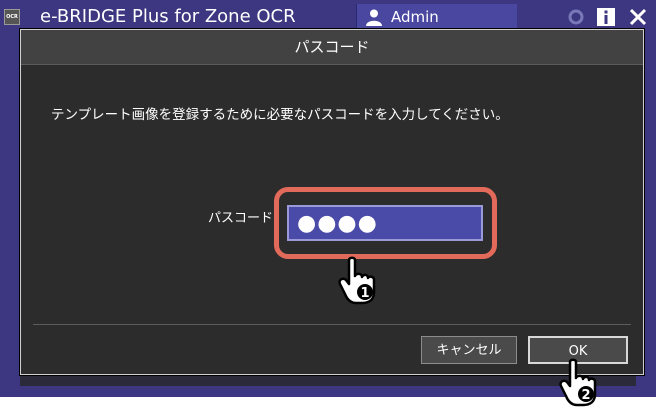  Describe the element at coordinates (374, 17) in the screenshot. I see `user-icon` at that location.